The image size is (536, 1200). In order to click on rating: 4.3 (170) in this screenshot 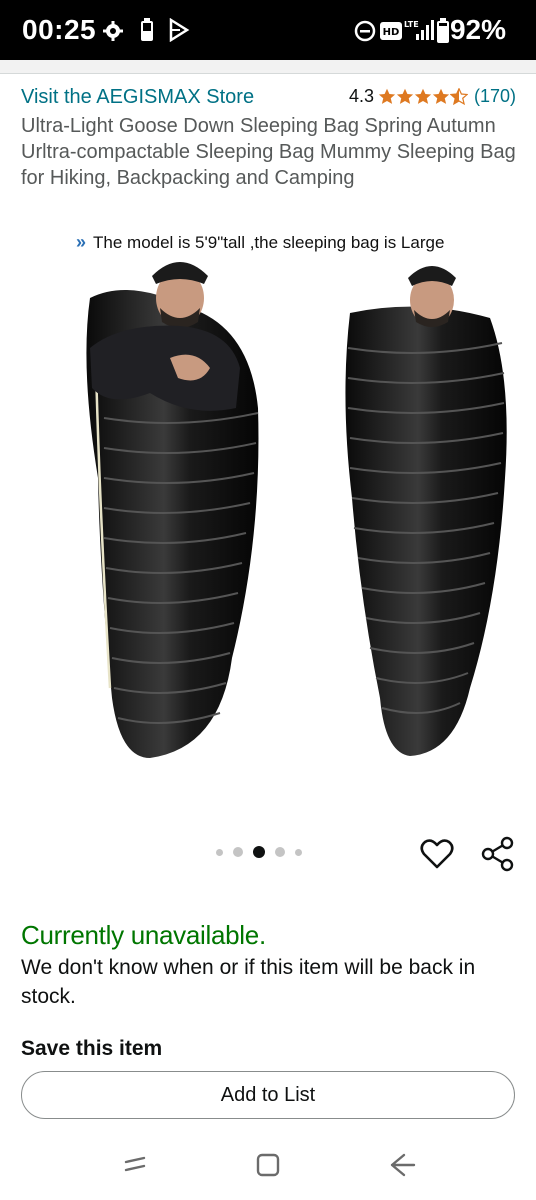, I will do `click(432, 96)`.